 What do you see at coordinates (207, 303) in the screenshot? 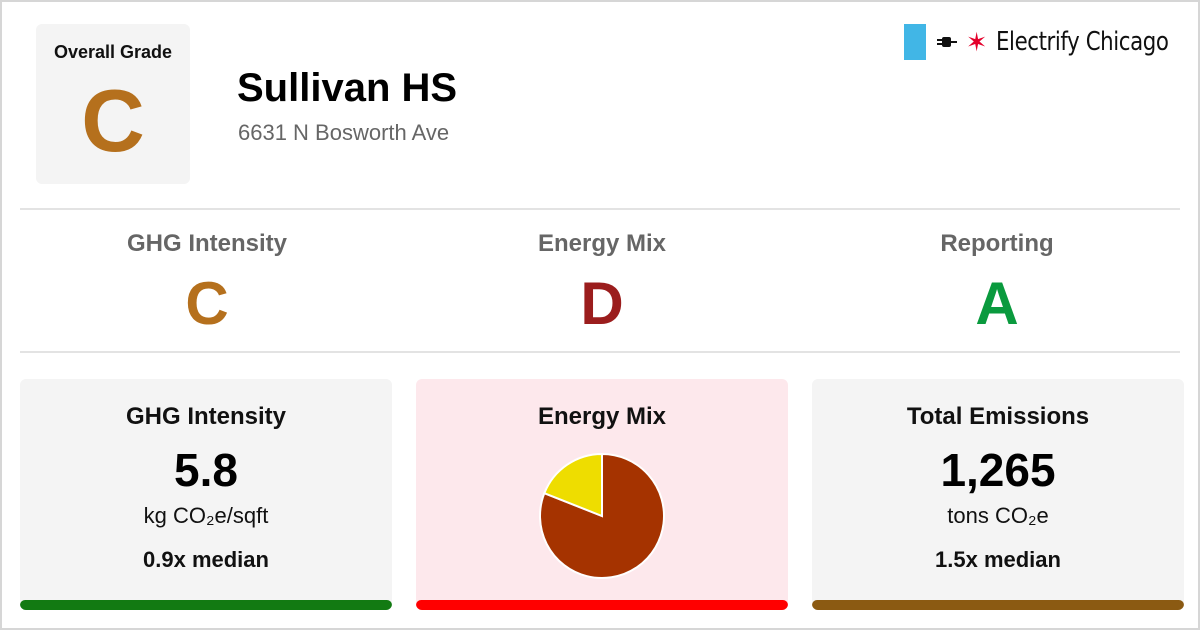
I see `subgrade-letter: C` at bounding box center [207, 303].